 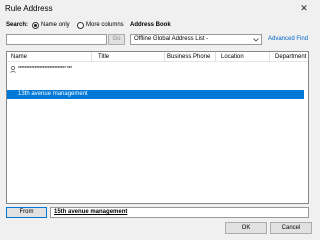 I want to click on ok-button: OK, so click(x=246, y=228).